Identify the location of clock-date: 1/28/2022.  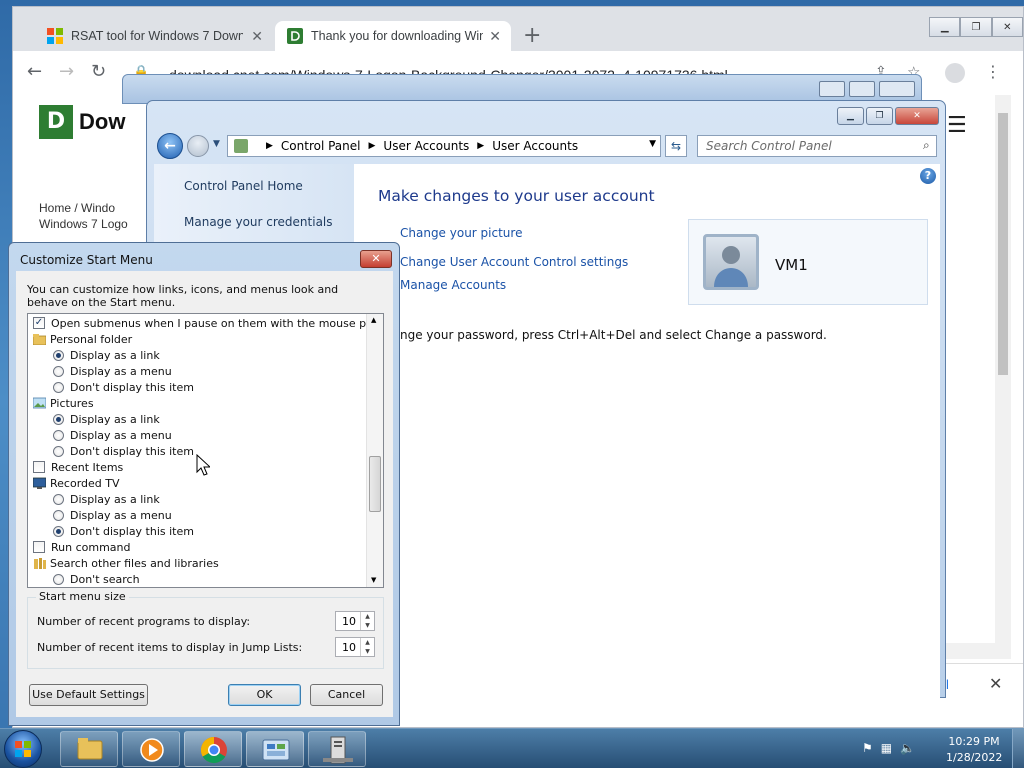
(974, 757).